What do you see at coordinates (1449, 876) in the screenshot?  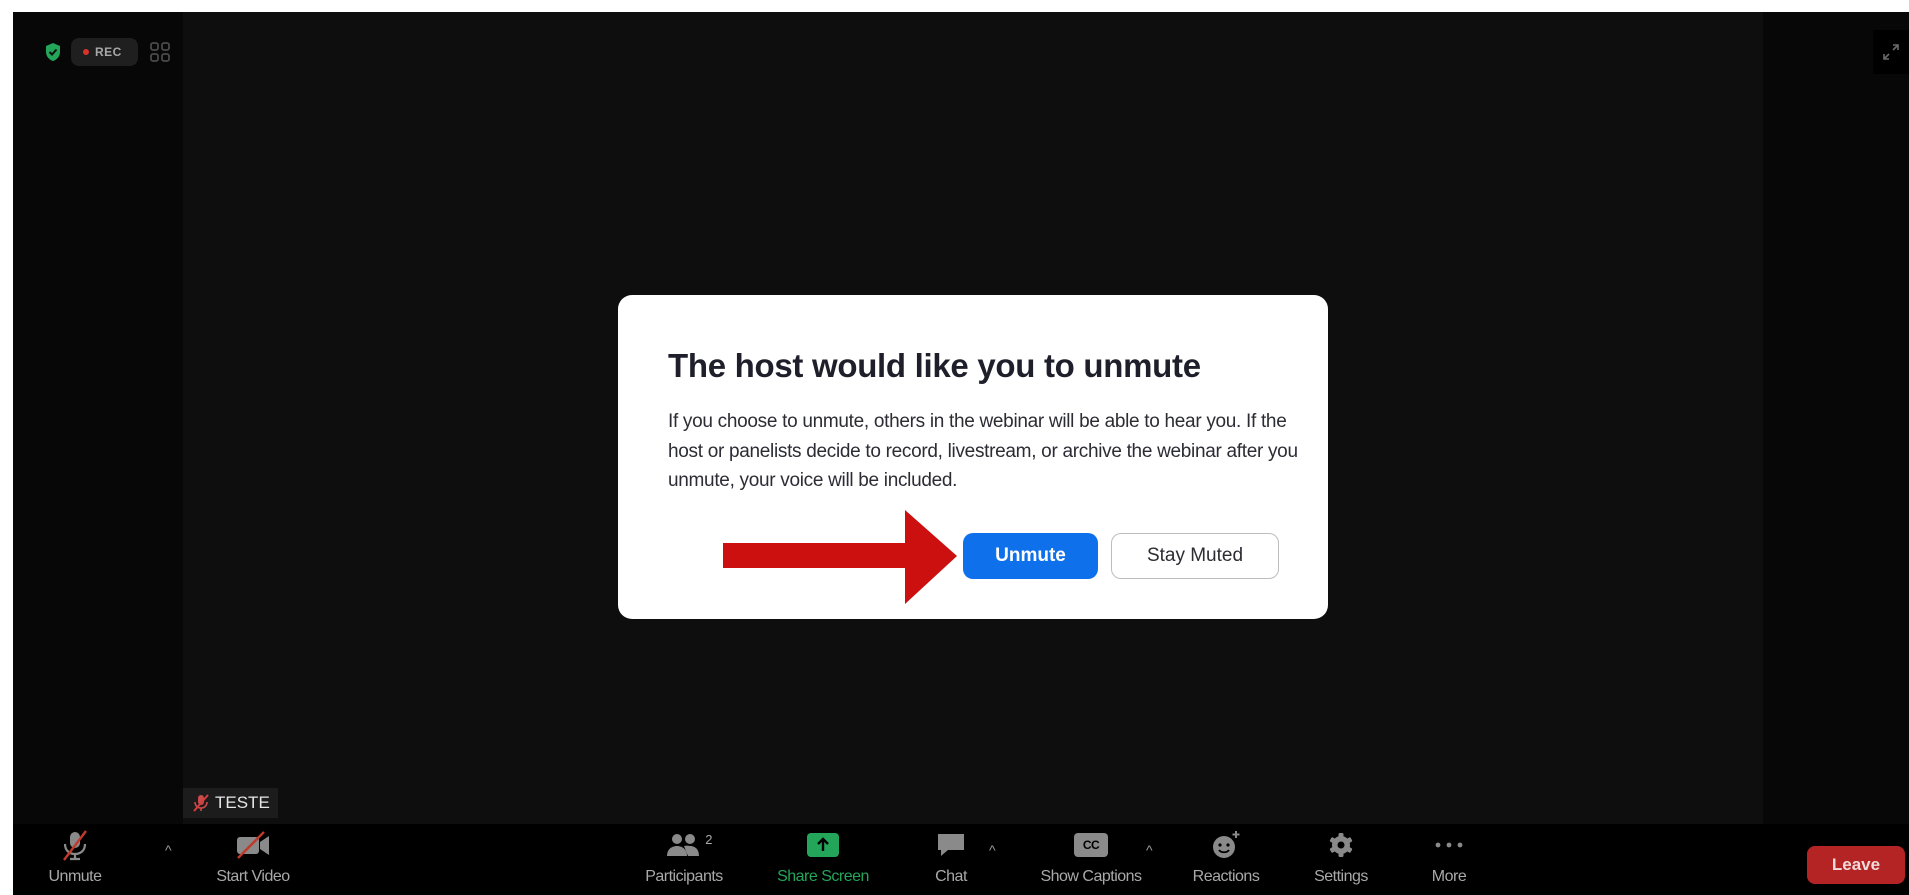 I see `more-label: More` at bounding box center [1449, 876].